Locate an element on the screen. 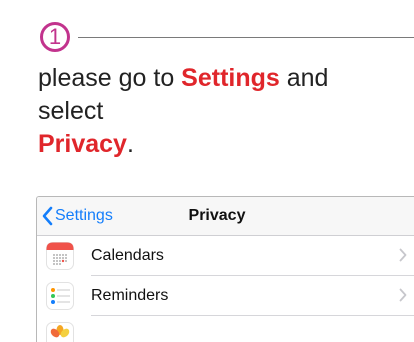 Image resolution: width=414 pixels, height=342 pixels. instruction-privacy-highlight: Privacy is located at coordinates (82, 144).